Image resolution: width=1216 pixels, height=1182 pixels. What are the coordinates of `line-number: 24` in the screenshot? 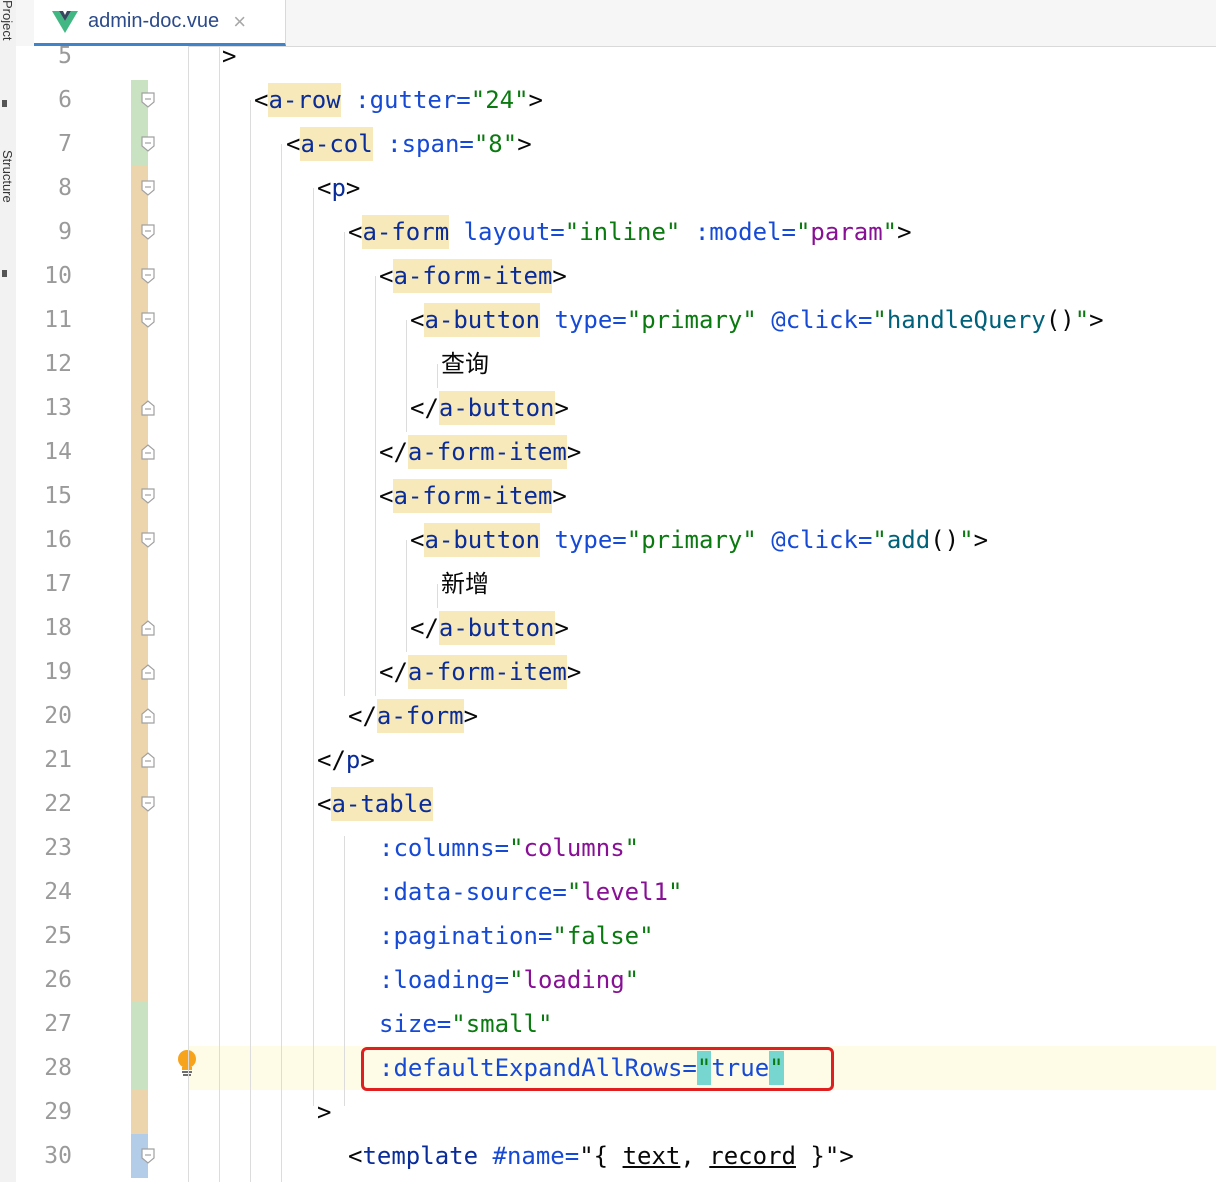 It's located at (58, 892).